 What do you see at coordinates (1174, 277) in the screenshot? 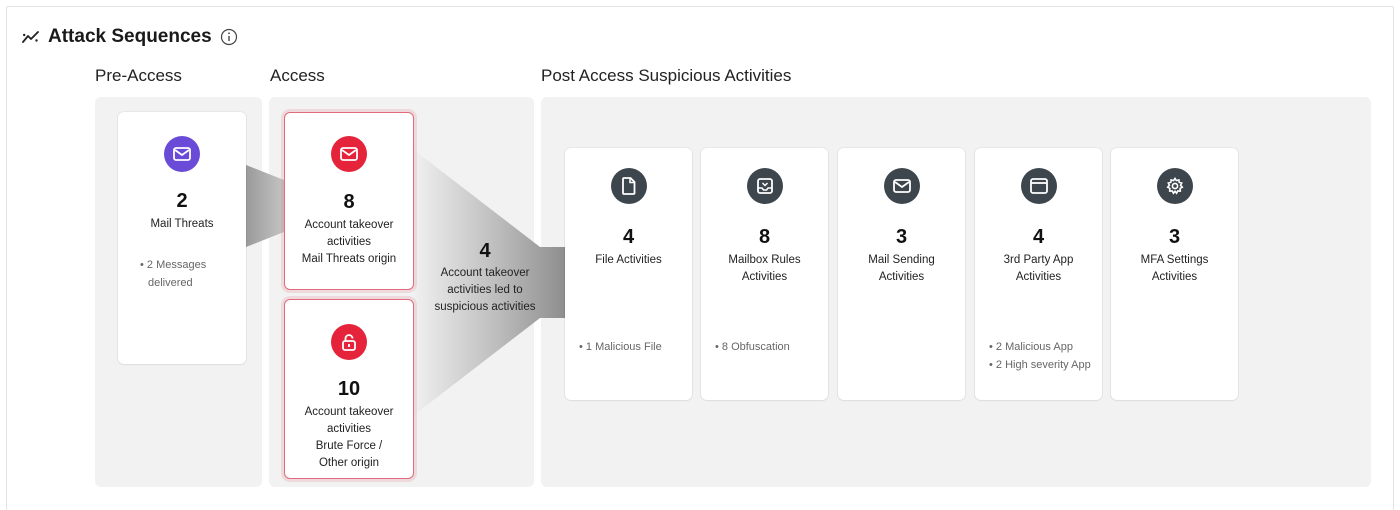
I see `mfa-settings-label-2: Activities` at bounding box center [1174, 277].